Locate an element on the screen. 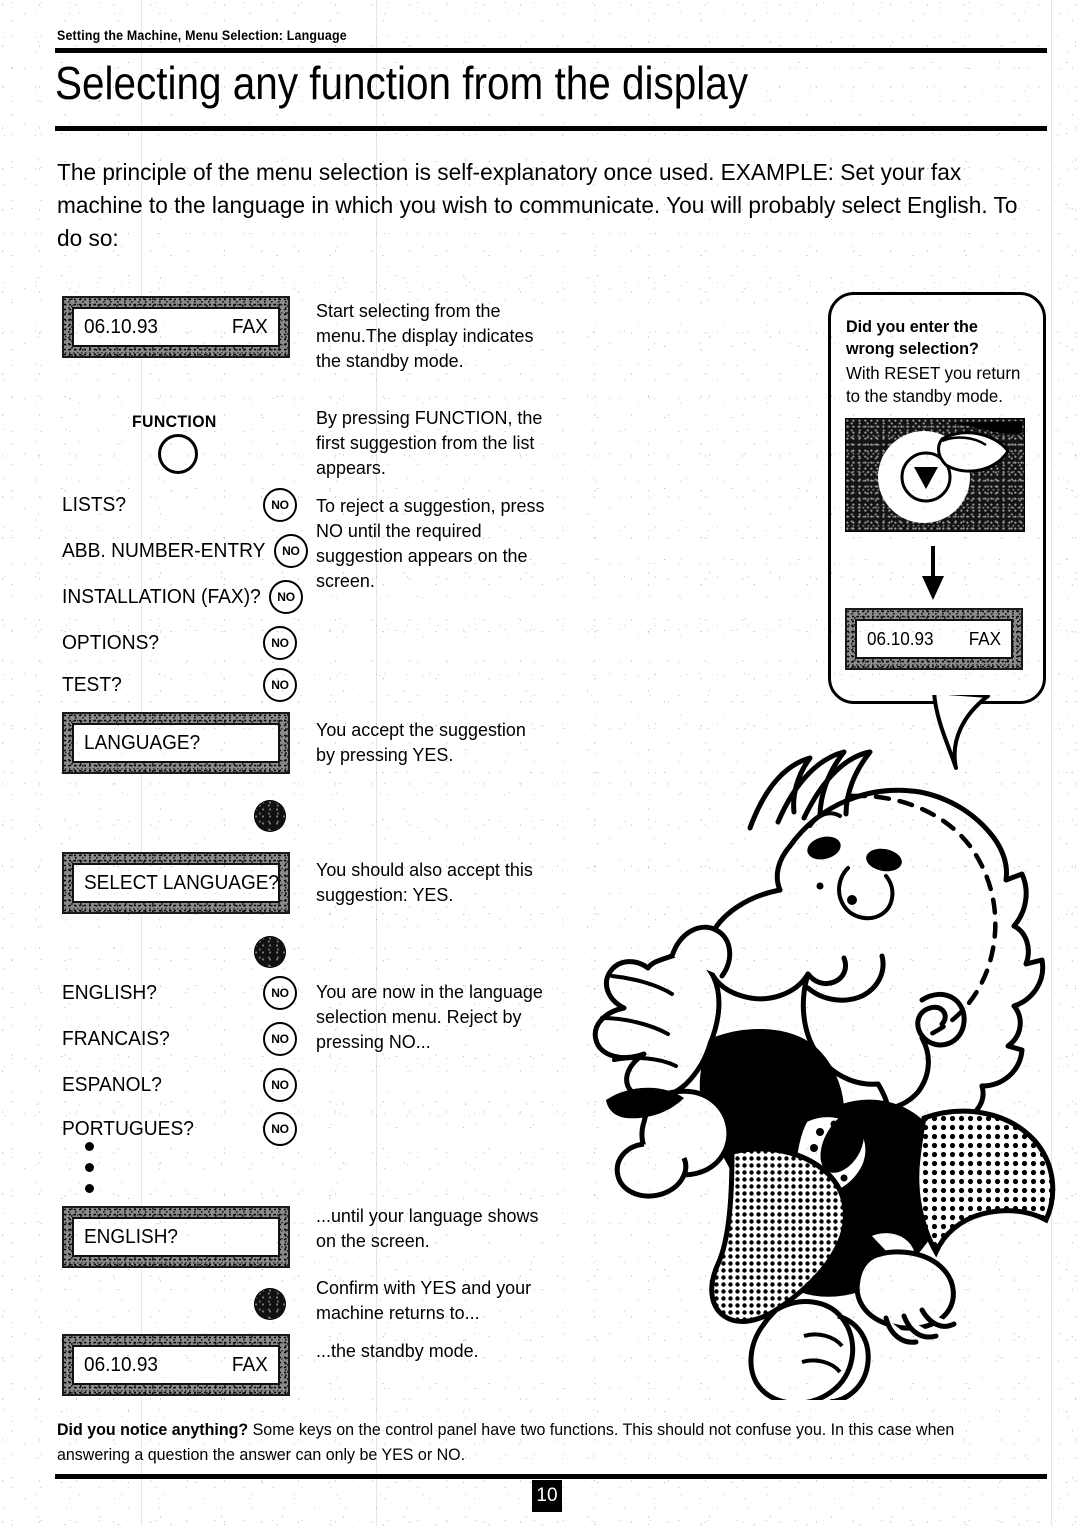 The height and width of the screenshot is (1526, 1080). callout-title: Did you enter the wrong selection? is located at coordinates (912, 337).